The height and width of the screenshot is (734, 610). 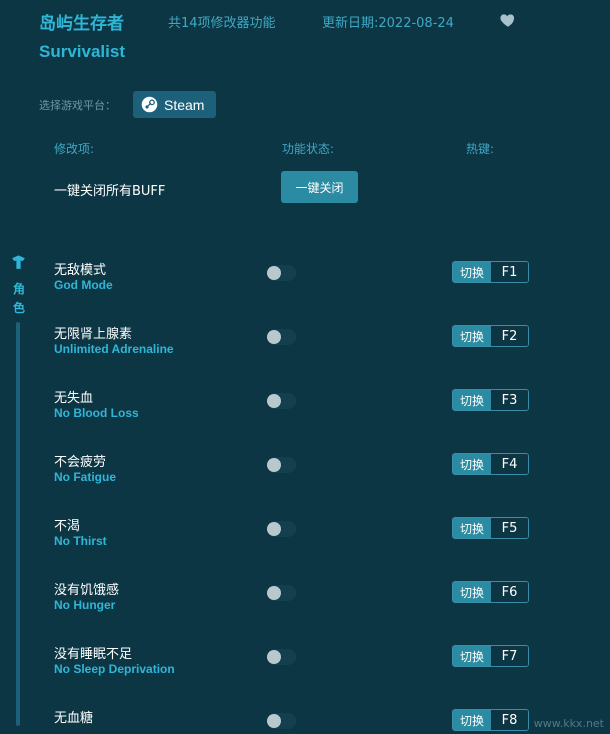 What do you see at coordinates (305, 611) in the screenshot?
I see `list-item: 没有饥饿感 No Hunger 切换 F6` at bounding box center [305, 611].